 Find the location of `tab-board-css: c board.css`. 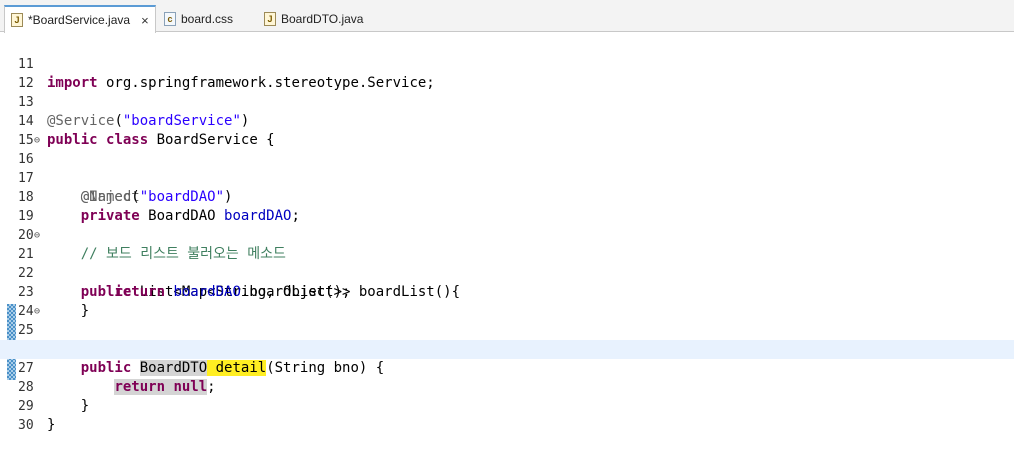

tab-board-css: c board.css is located at coordinates (203, 19).